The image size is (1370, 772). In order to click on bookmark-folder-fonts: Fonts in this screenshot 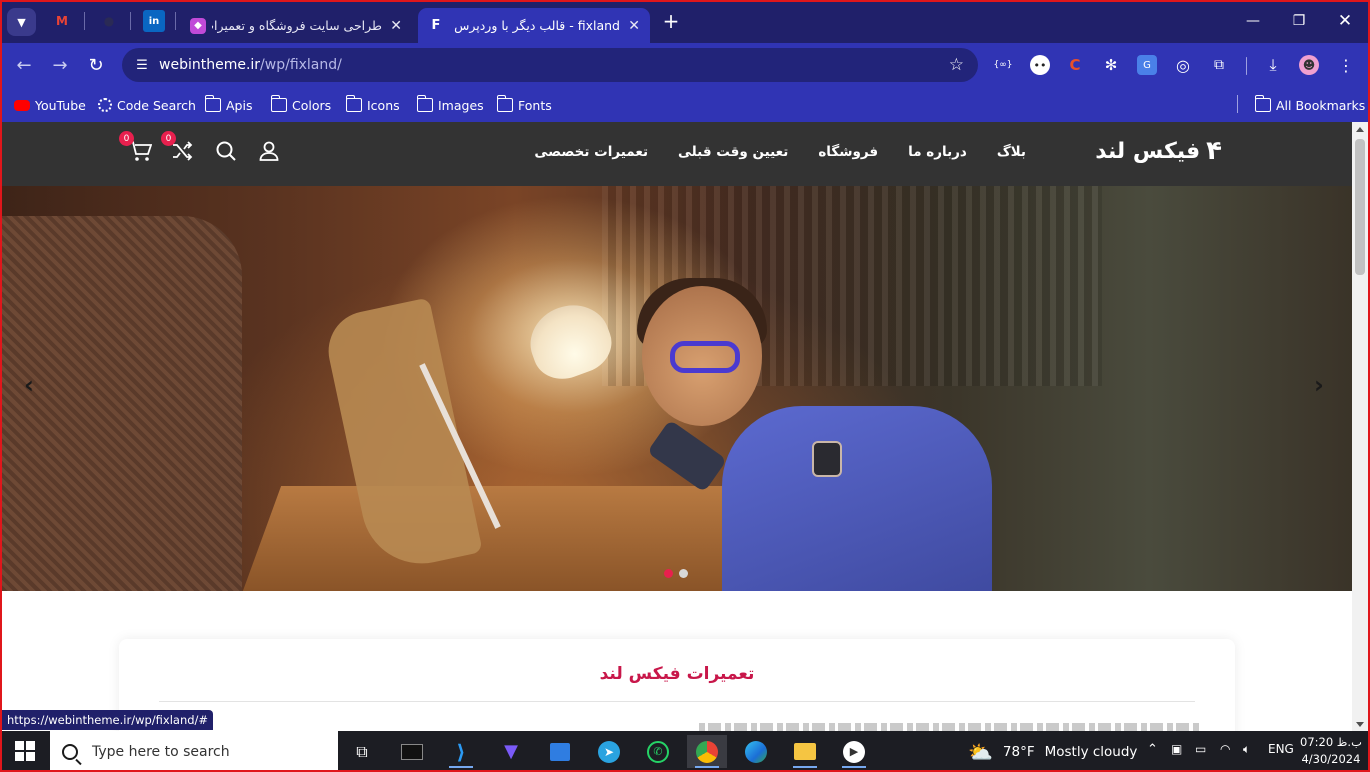, I will do `click(524, 105)`.